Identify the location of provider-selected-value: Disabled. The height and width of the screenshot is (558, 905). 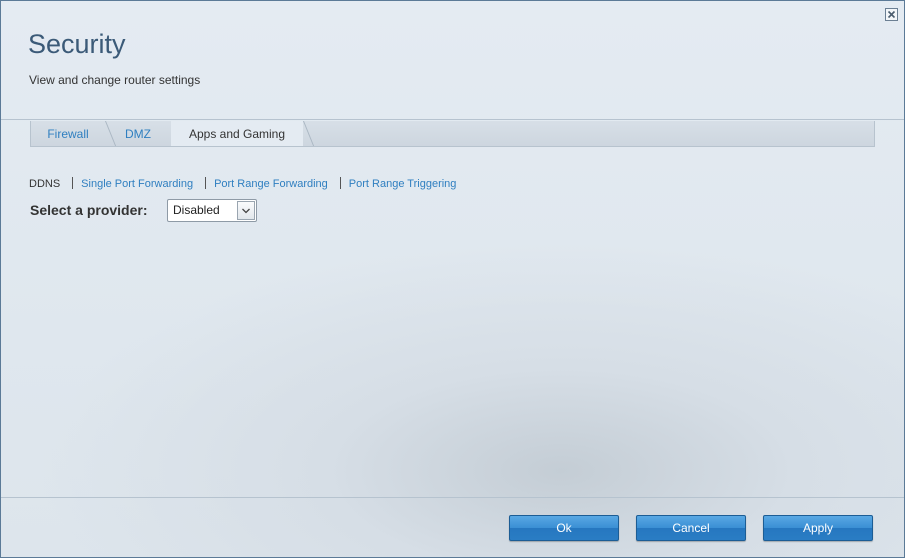
(196, 210).